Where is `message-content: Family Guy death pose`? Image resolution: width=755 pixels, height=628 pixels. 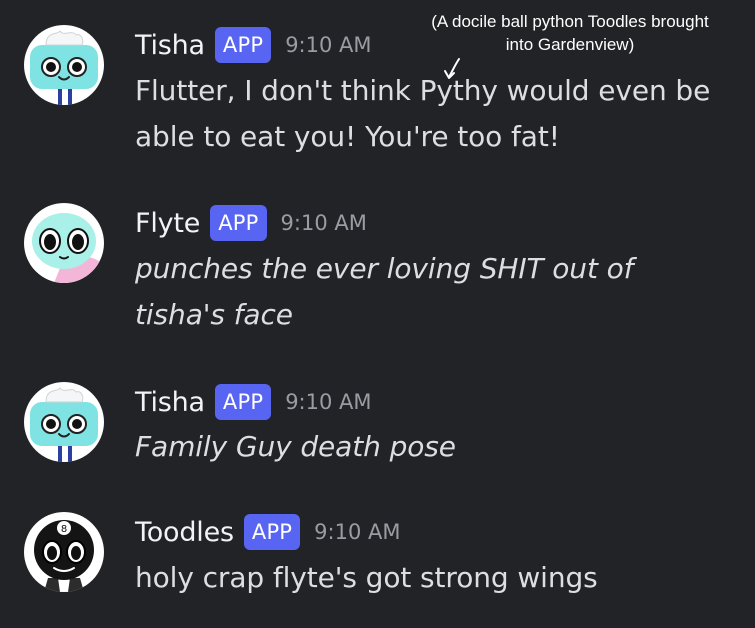
message-content: Family Guy death pose is located at coordinates (295, 446).